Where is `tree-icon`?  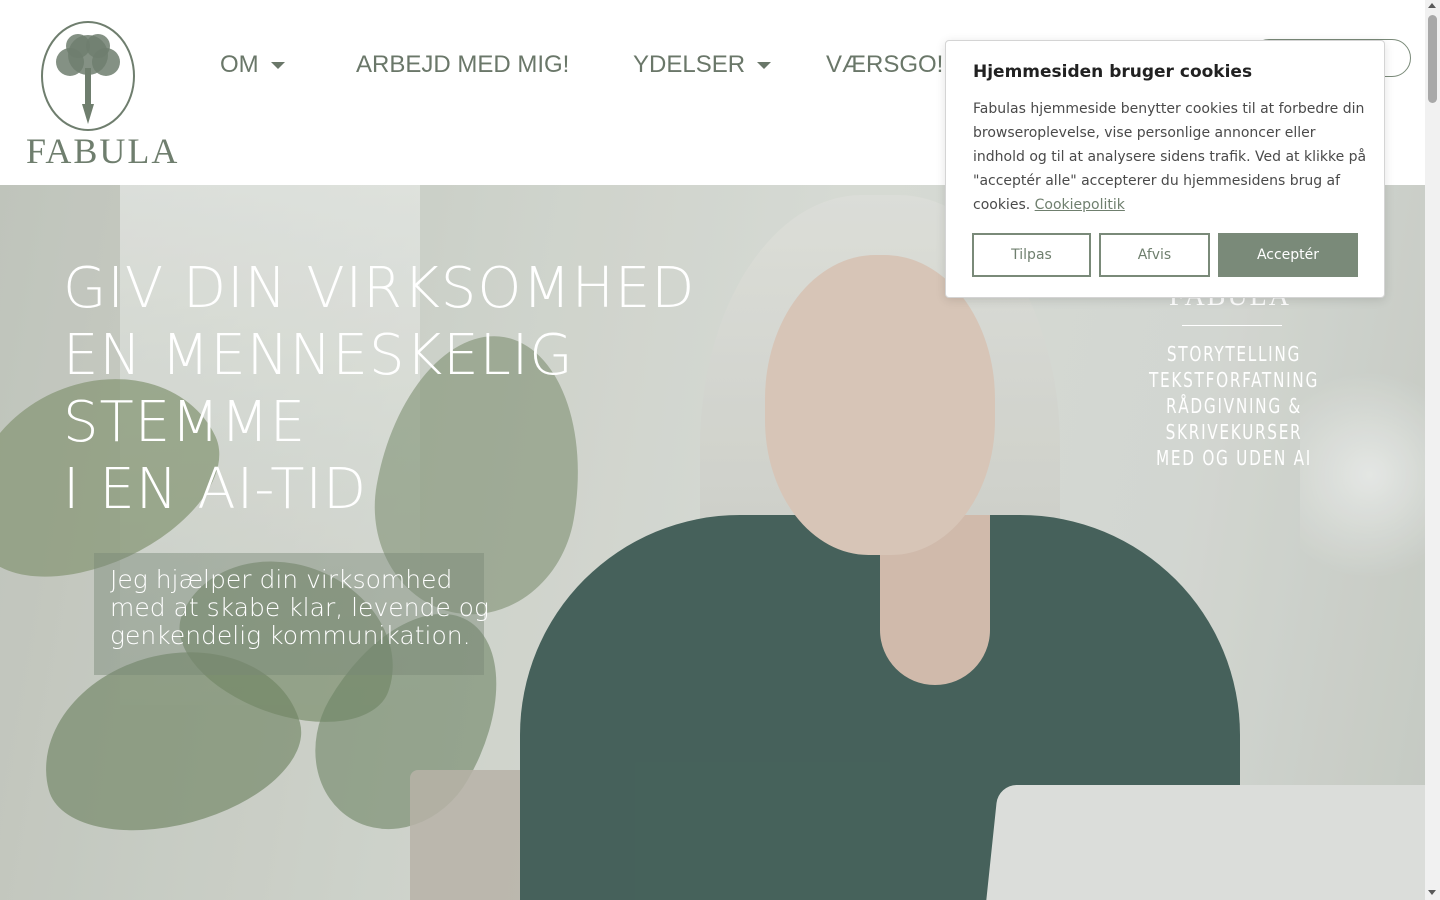
tree-icon is located at coordinates (88, 76).